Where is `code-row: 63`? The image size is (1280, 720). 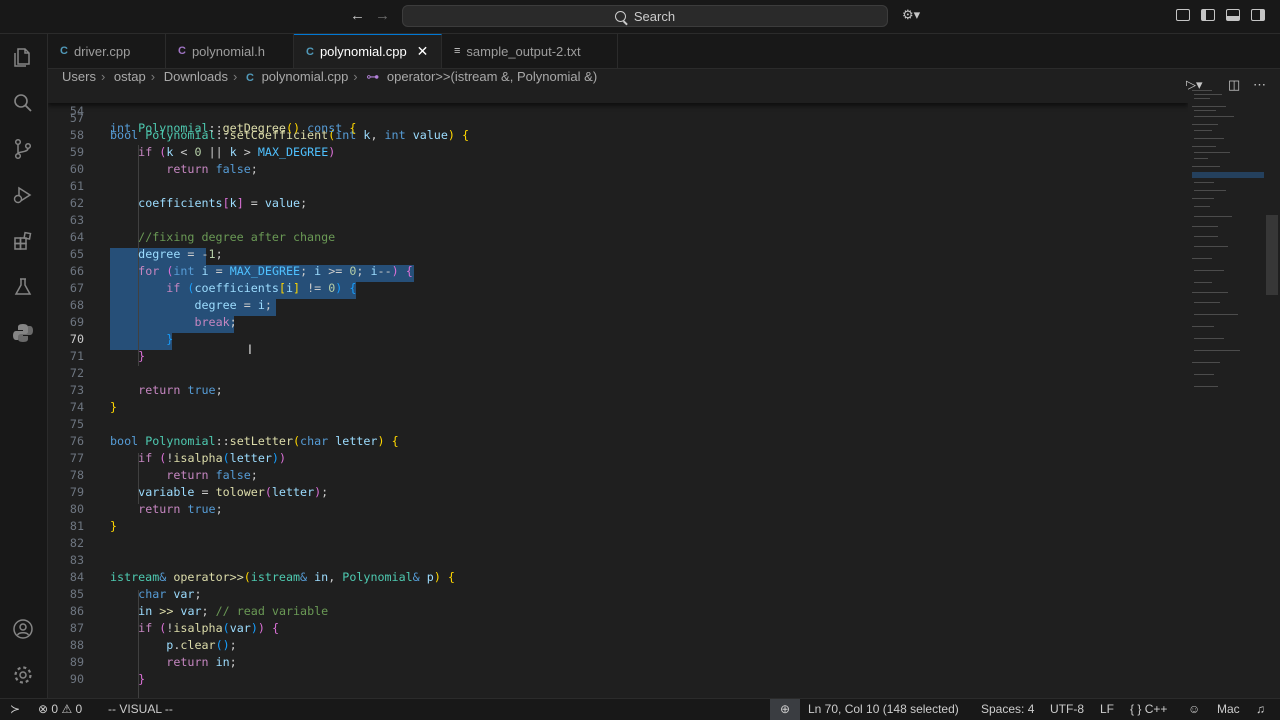 code-row: 63 is located at coordinates (618, 220).